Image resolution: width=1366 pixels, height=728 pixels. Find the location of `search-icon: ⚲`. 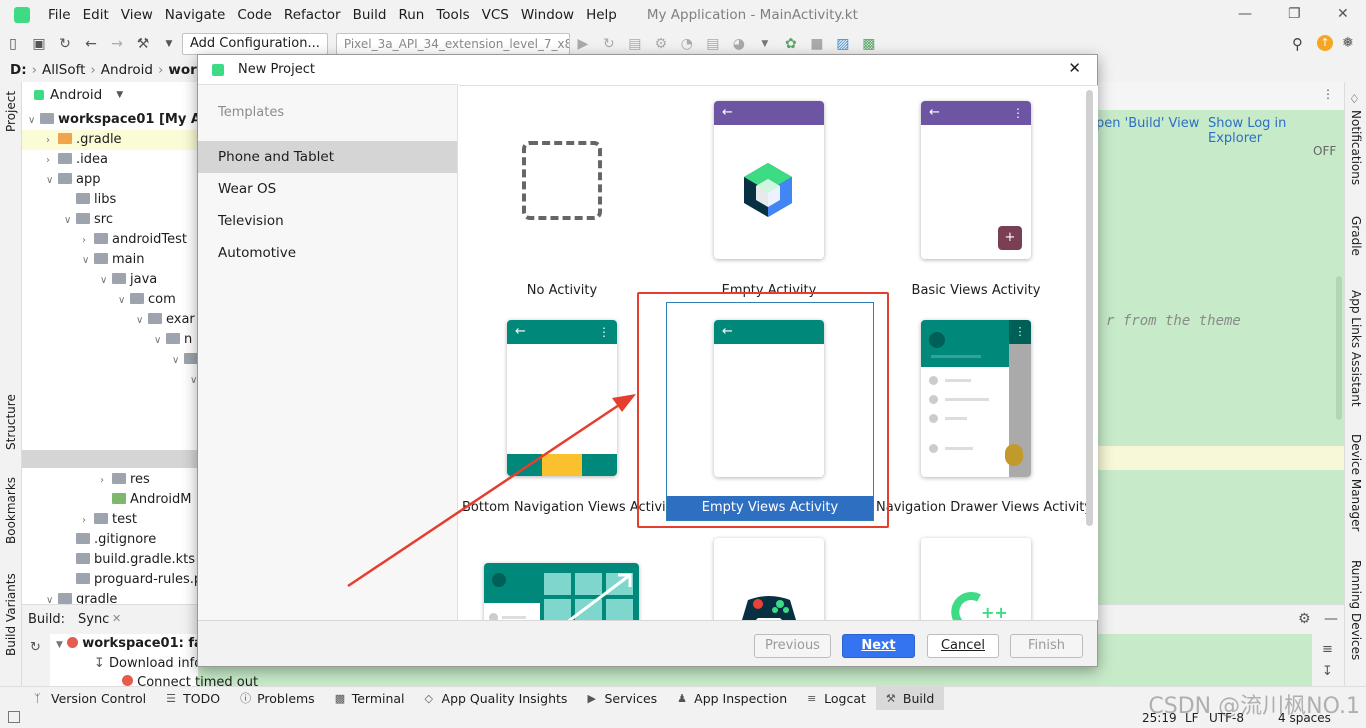

search-icon: ⚲ is located at coordinates (1297, 44).